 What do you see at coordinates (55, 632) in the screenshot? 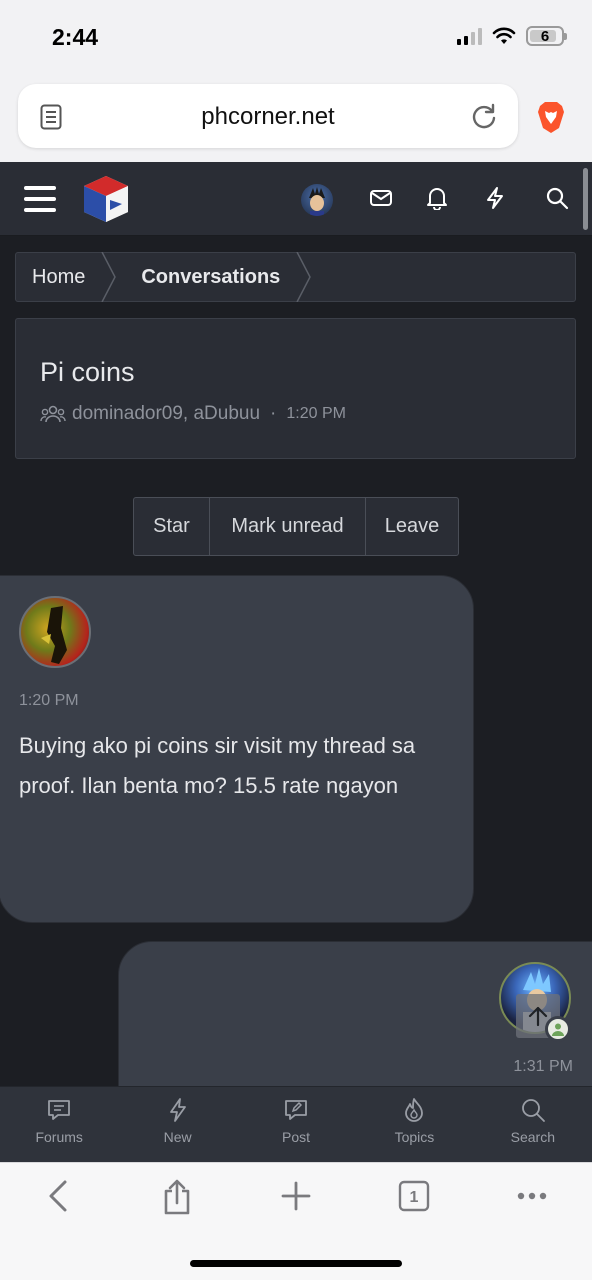
I see `sender-avatar` at bounding box center [55, 632].